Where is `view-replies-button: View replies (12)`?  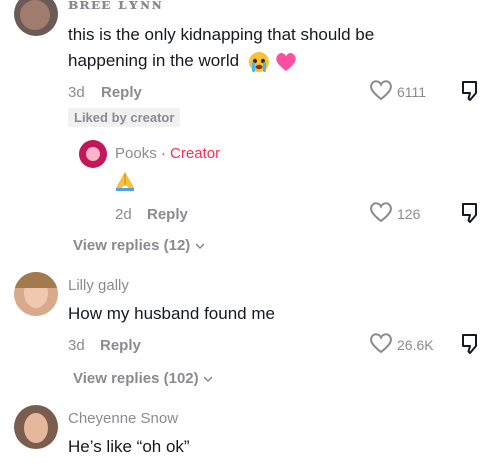 view-replies-button: View replies (12) is located at coordinates (139, 246).